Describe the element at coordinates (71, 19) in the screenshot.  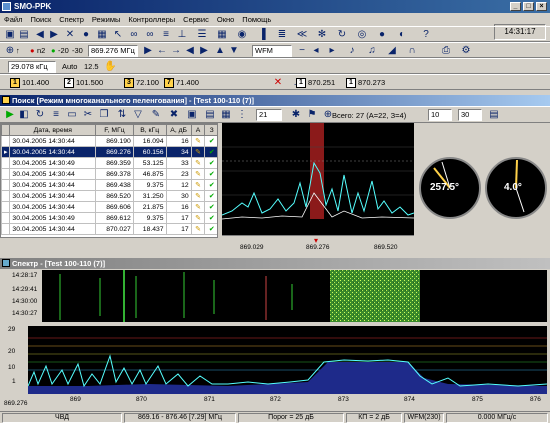
I see `menu-spectrum: Спектр` at that location.